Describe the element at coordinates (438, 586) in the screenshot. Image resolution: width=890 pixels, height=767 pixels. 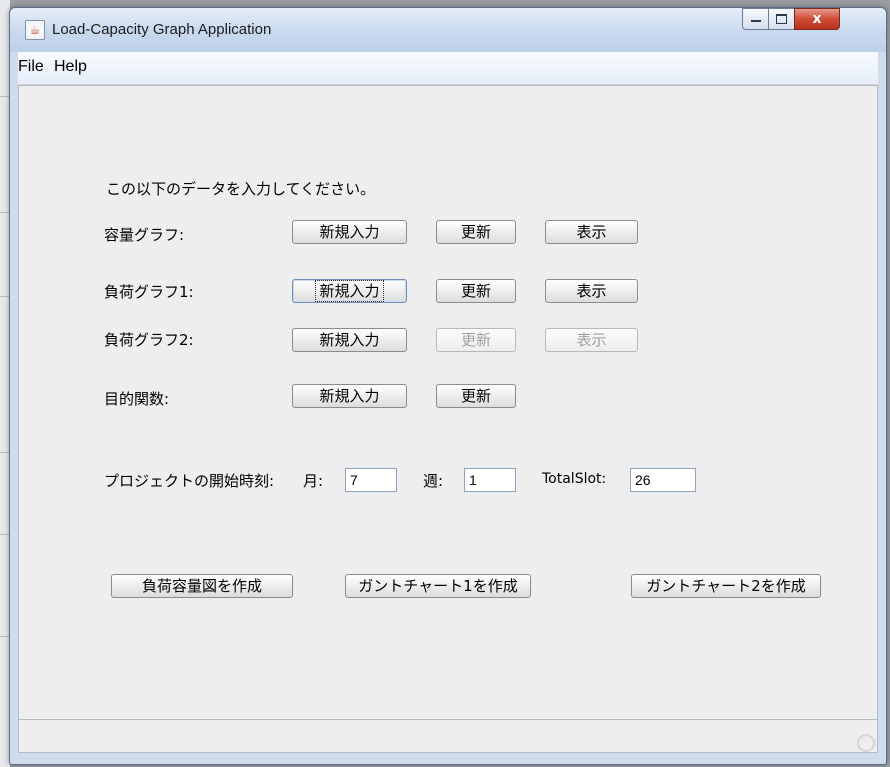
I see `create-gantt1-button: ガントチャート1を作成` at that location.